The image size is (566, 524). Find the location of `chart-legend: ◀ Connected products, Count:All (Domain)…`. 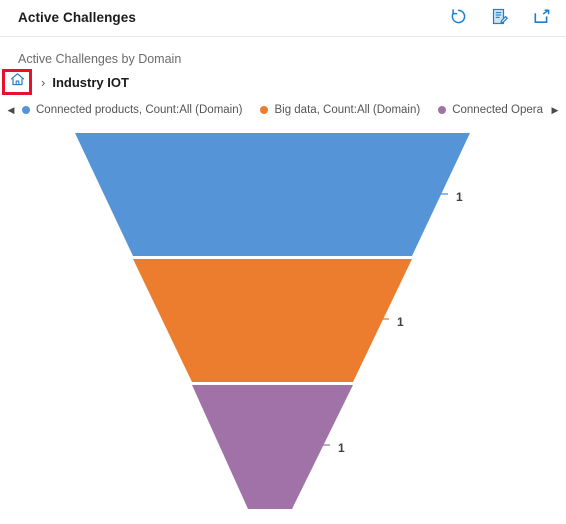

chart-legend: ◀ Connected products, Count:All (Domain)… is located at coordinates (283, 110).